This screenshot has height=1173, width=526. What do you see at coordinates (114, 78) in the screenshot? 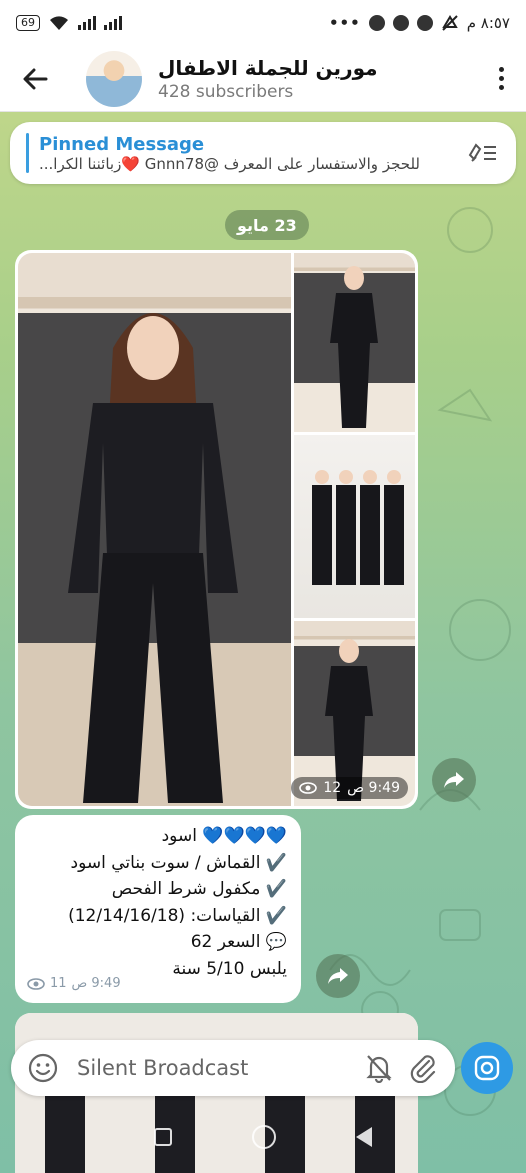
I see `channel-avatar` at bounding box center [114, 78].